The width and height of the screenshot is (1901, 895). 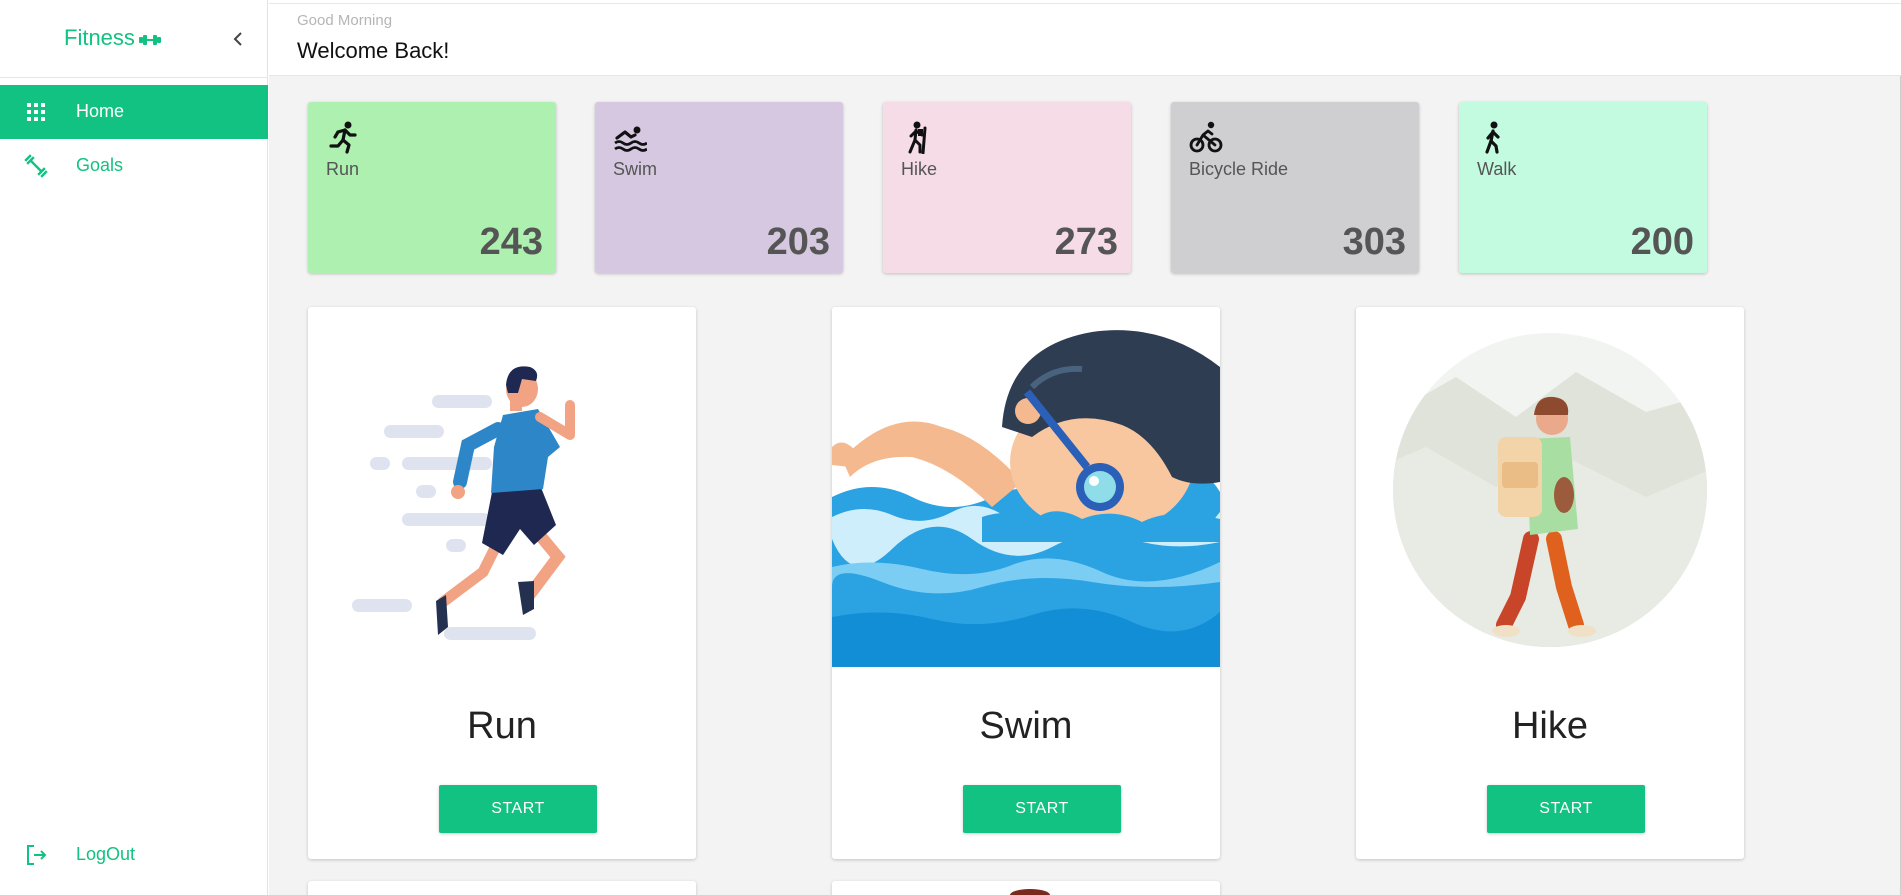 What do you see at coordinates (1030, 892) in the screenshot?
I see `card-art-peek` at bounding box center [1030, 892].